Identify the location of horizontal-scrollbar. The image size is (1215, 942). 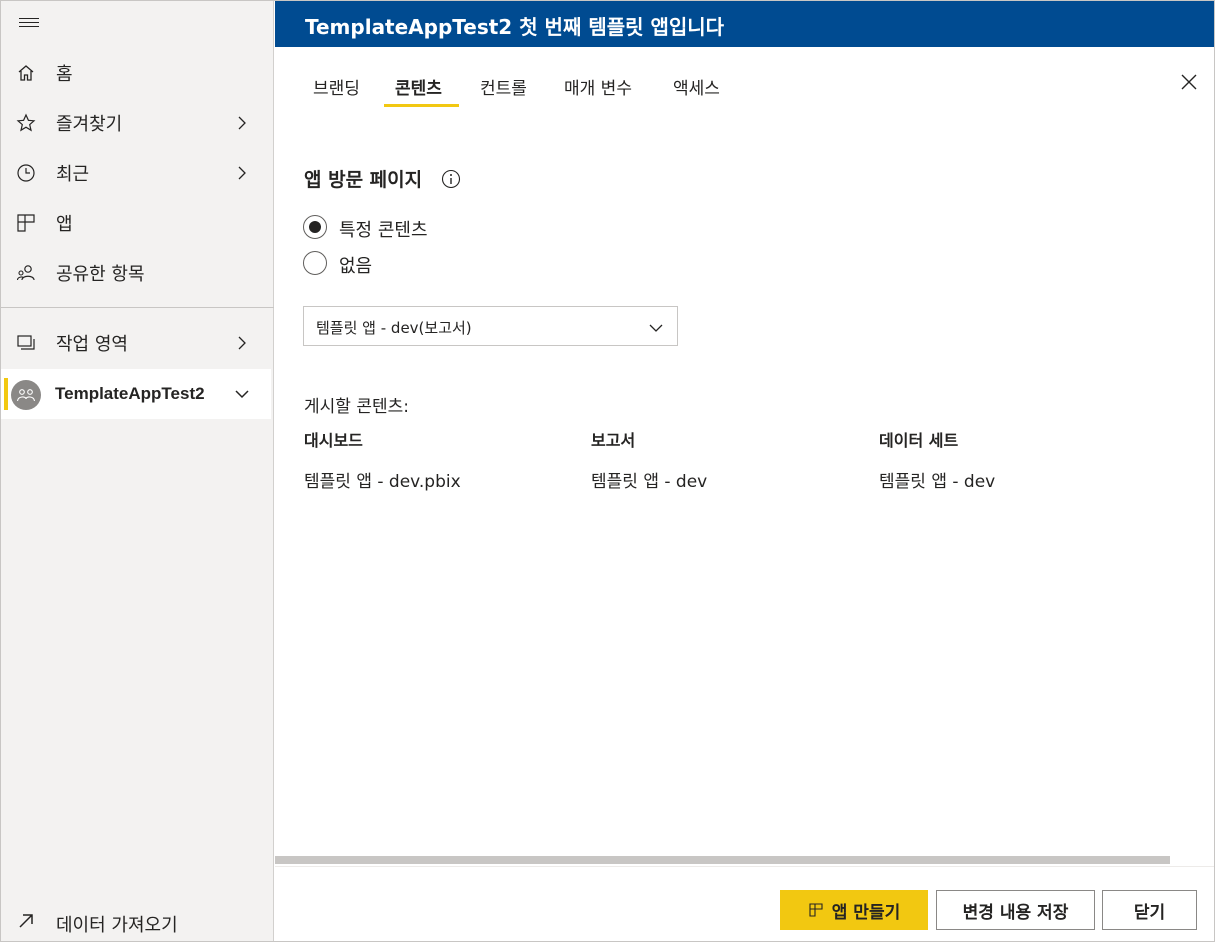
(722, 860).